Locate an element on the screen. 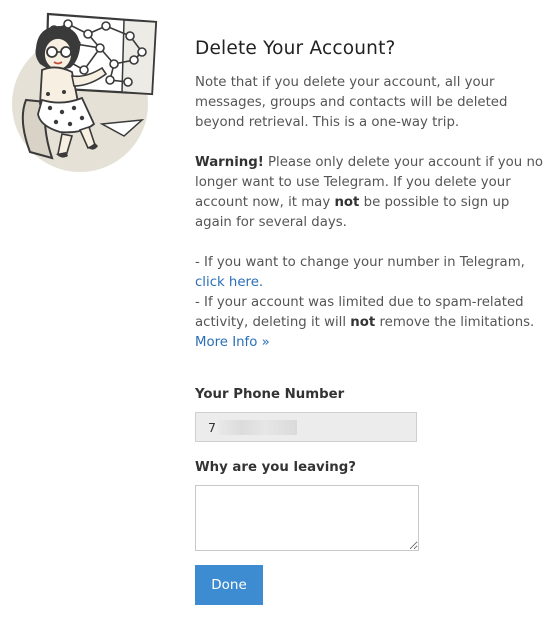 The height and width of the screenshot is (620, 557). more-info-link: More Info » is located at coordinates (232, 342).